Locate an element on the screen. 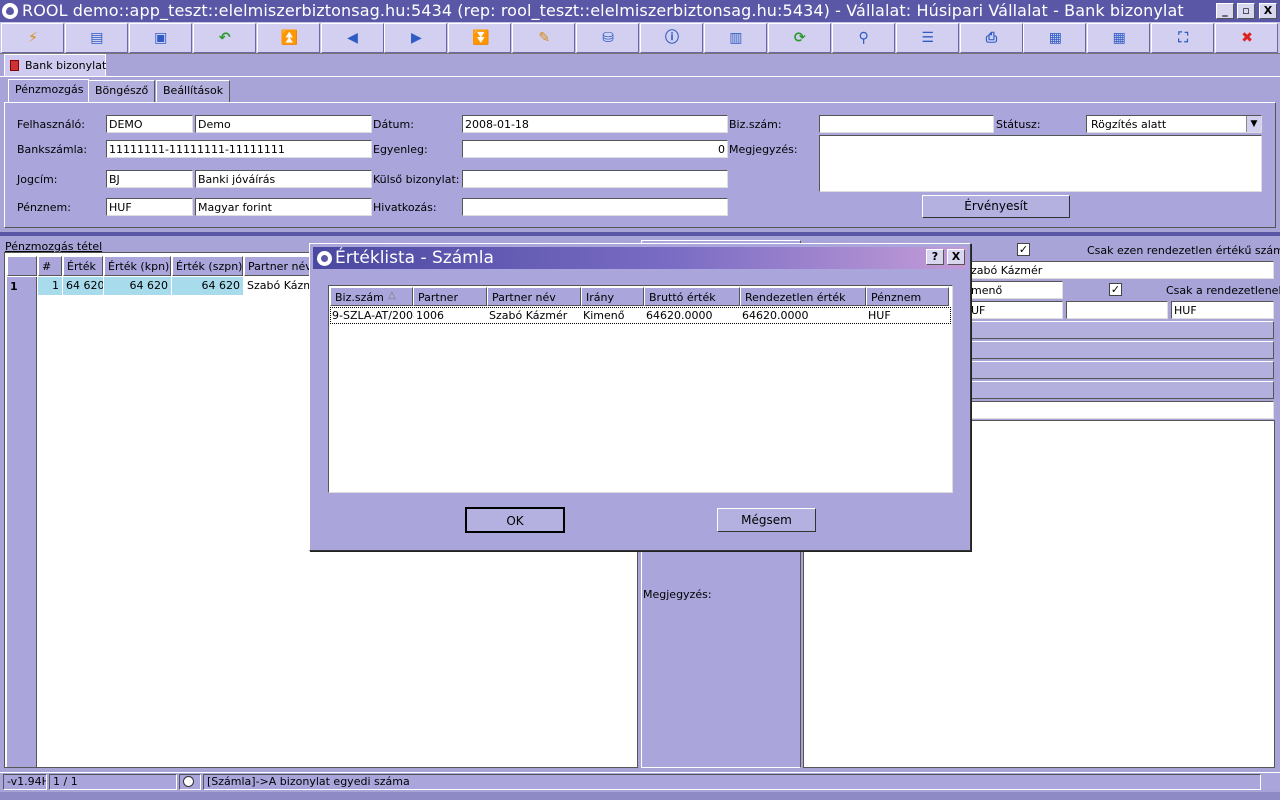 This screenshot has height=800, width=1280. first-button: ⏫ is located at coordinates (288, 38).